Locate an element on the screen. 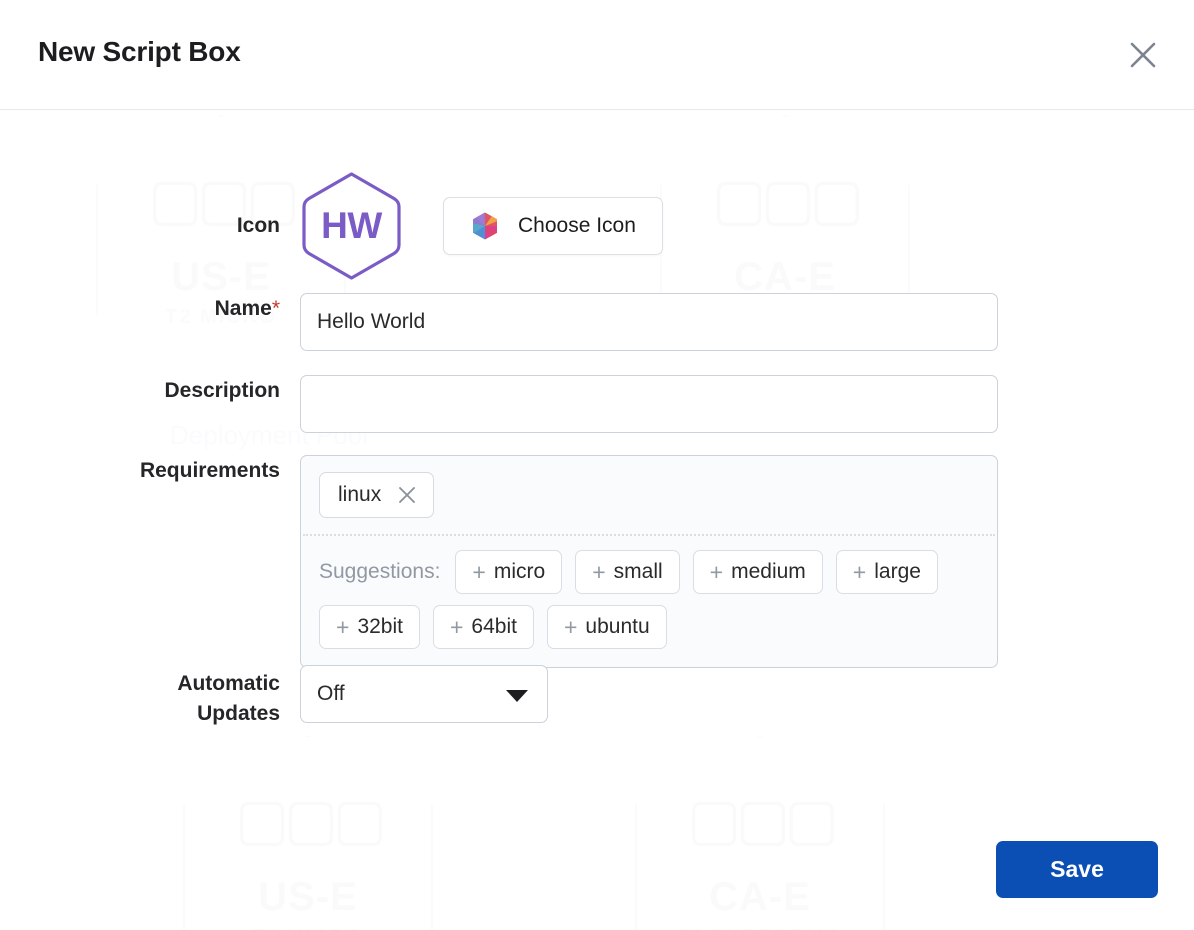 This screenshot has width=1194, height=930. required-asterisk: * is located at coordinates (275, 308).